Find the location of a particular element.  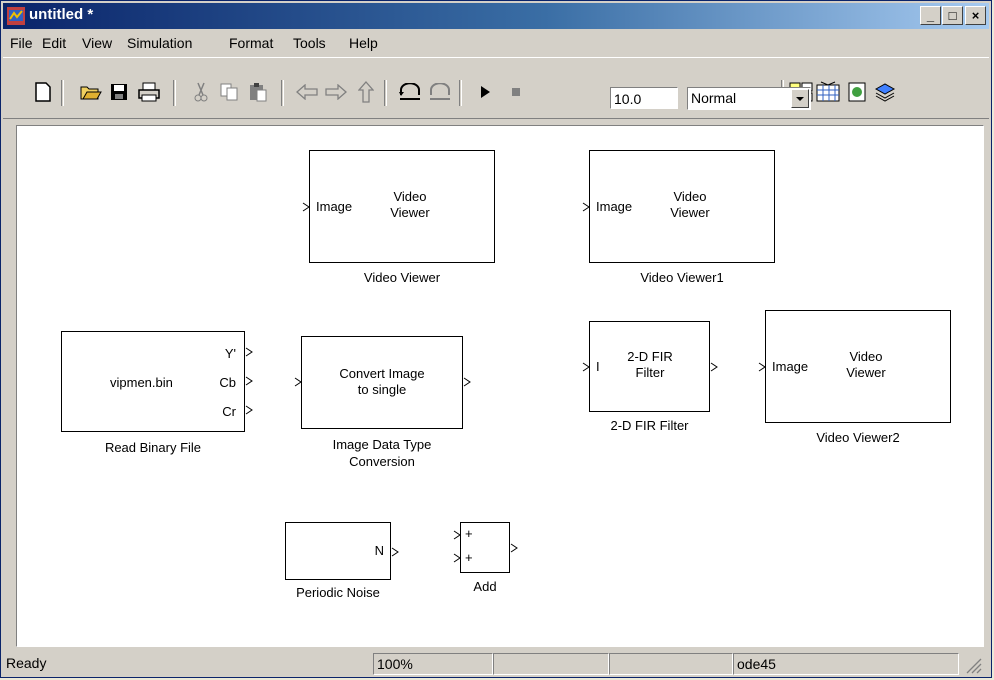

block-text: vipmen.bin is located at coordinates (141, 382).